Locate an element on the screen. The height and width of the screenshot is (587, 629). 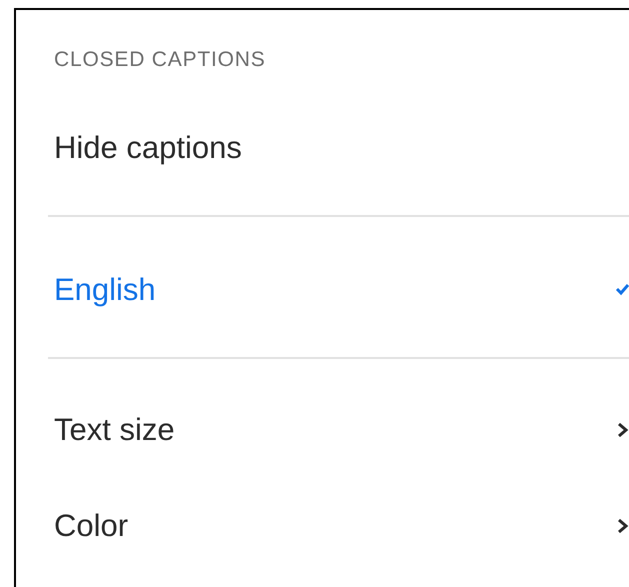
language-option: English is located at coordinates (322, 290).